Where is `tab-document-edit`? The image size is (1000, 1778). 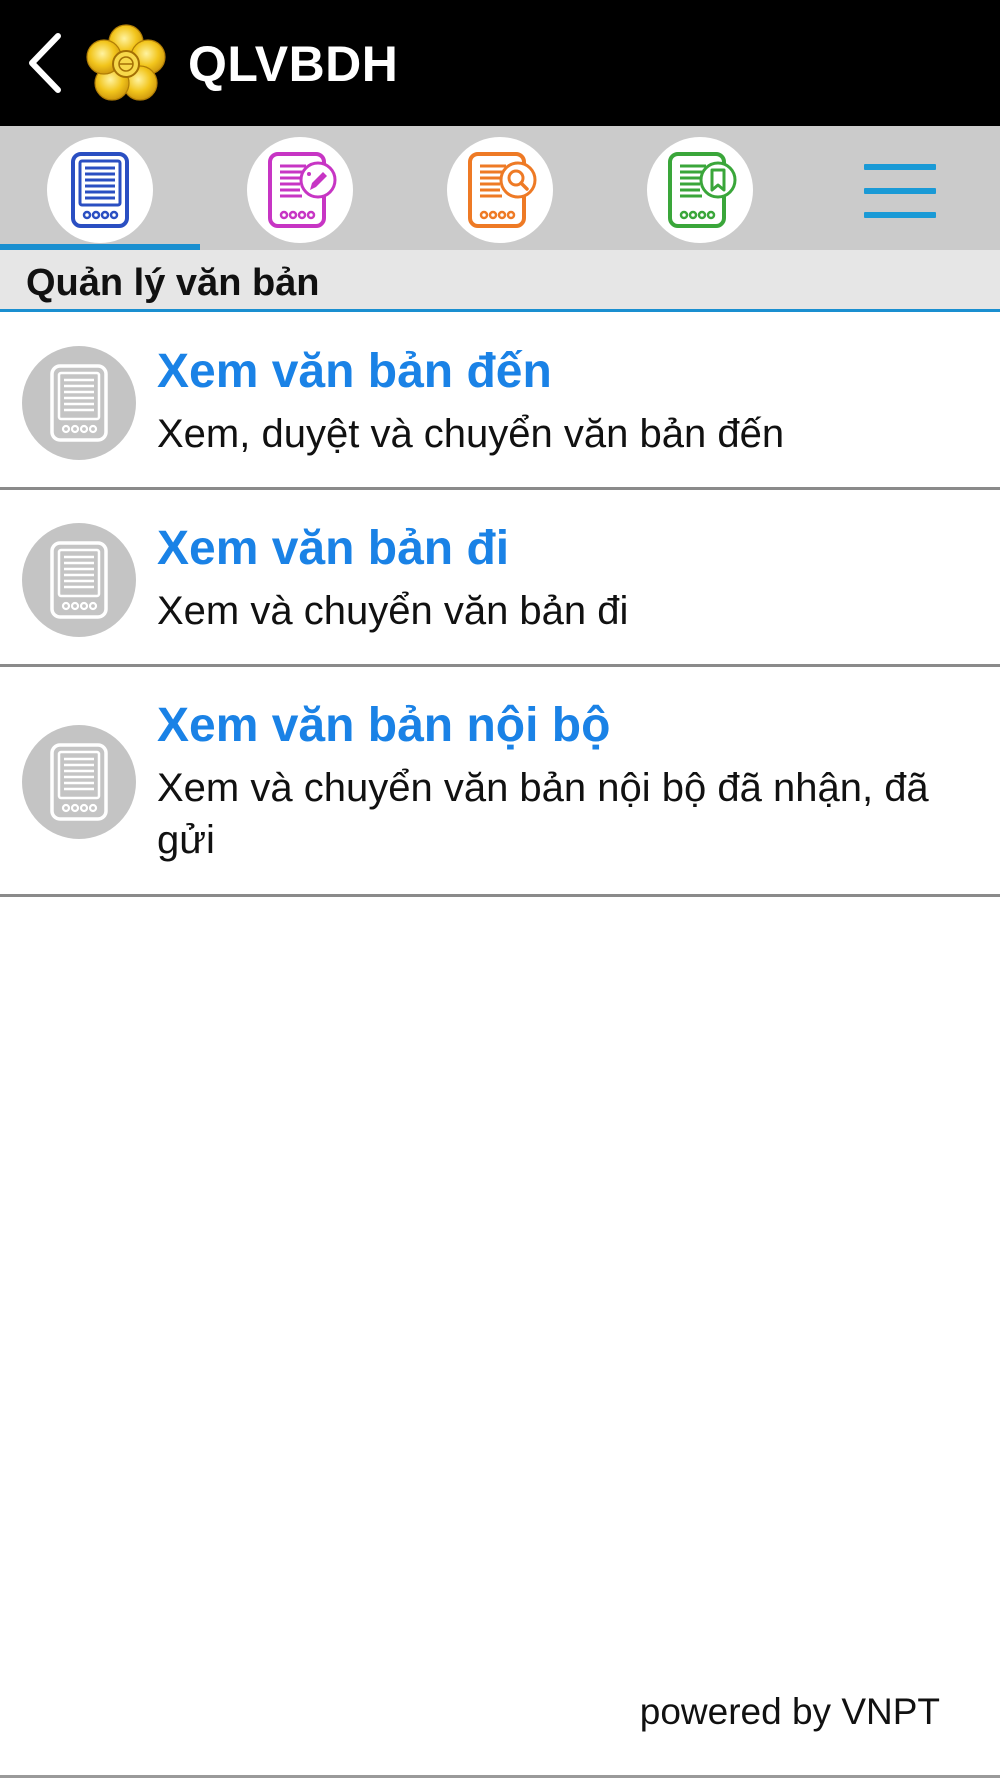
tab-document-edit is located at coordinates (300, 188).